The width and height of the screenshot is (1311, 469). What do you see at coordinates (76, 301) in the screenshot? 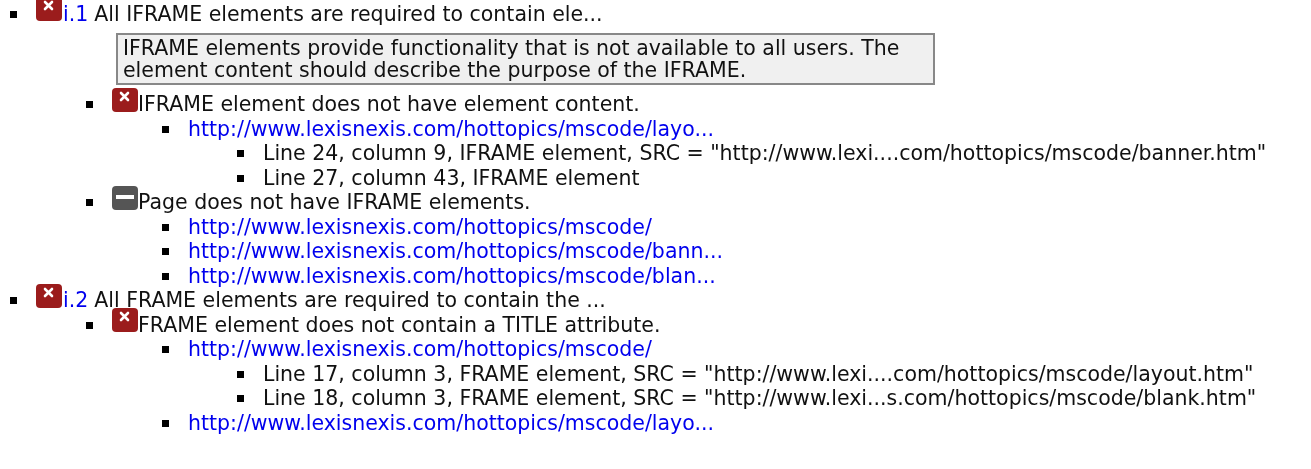
I see `rule-link: i.2` at bounding box center [76, 301].